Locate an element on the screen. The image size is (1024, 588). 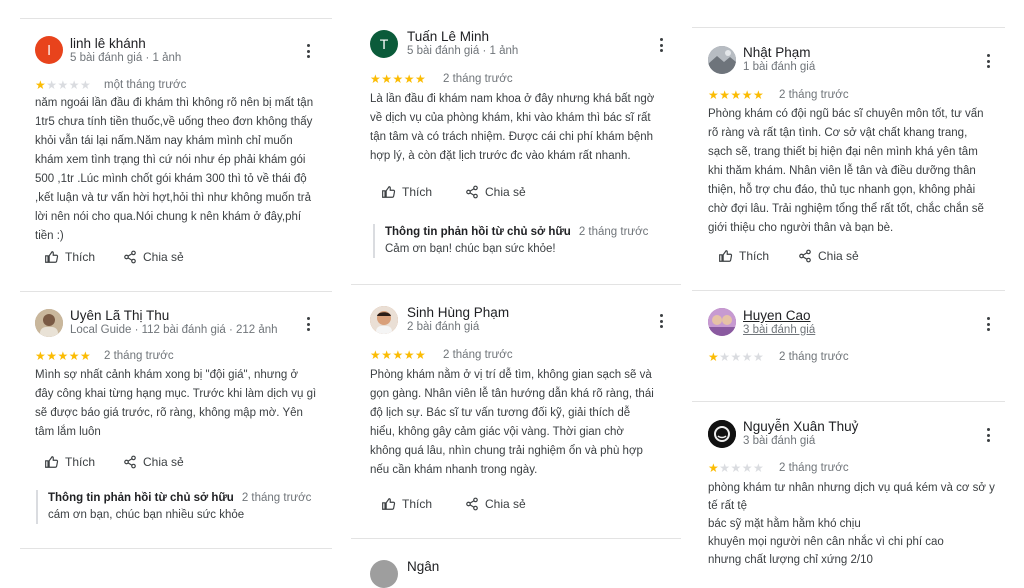
reviewer-name: Nguyễn Xuân Thuỷ is located at coordinates (800, 426).